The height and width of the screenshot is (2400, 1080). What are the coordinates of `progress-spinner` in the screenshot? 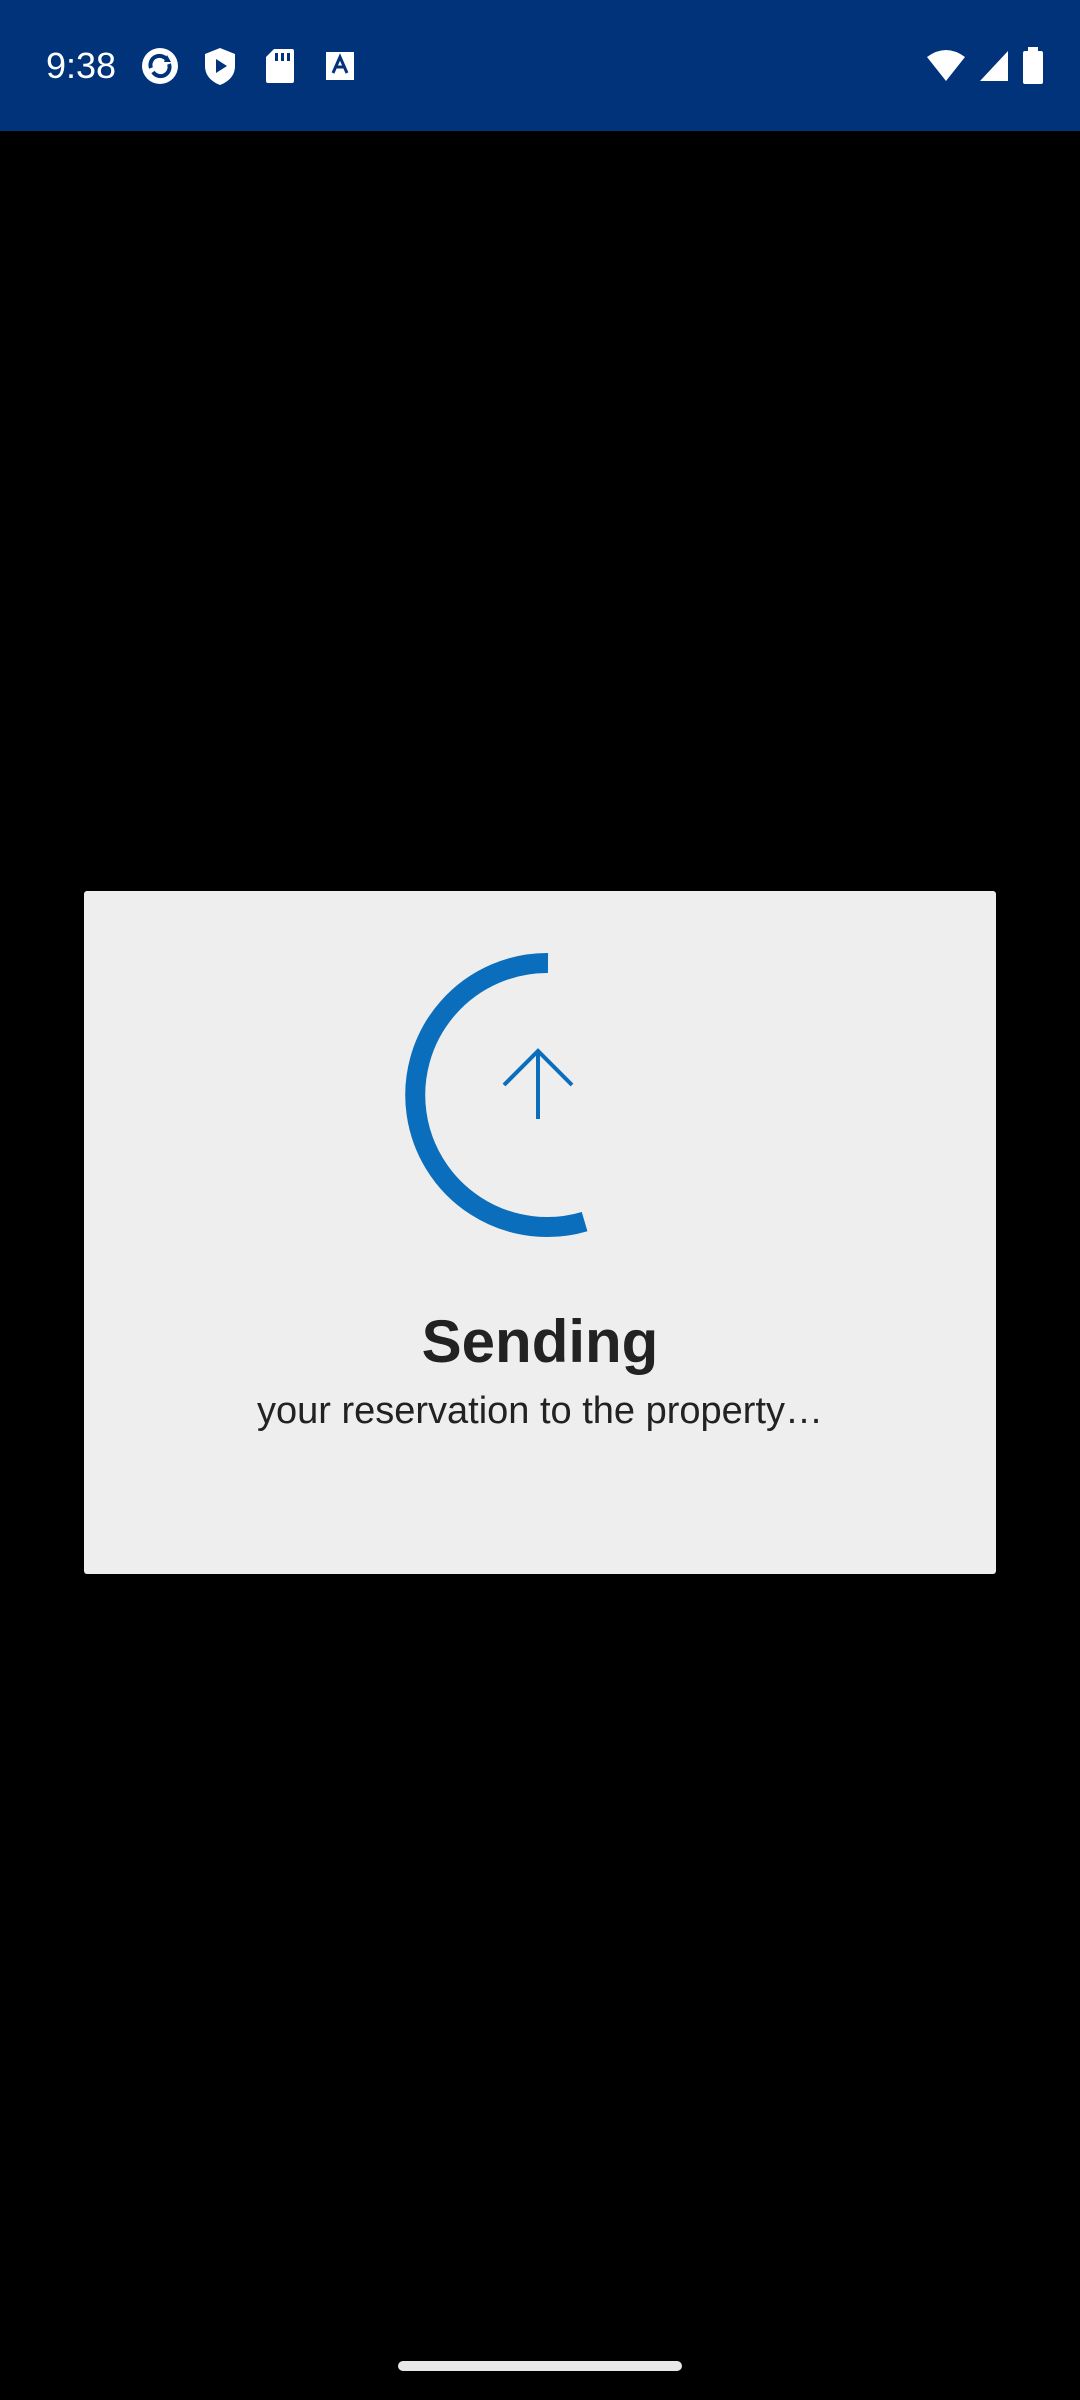 It's located at (496, 1094).